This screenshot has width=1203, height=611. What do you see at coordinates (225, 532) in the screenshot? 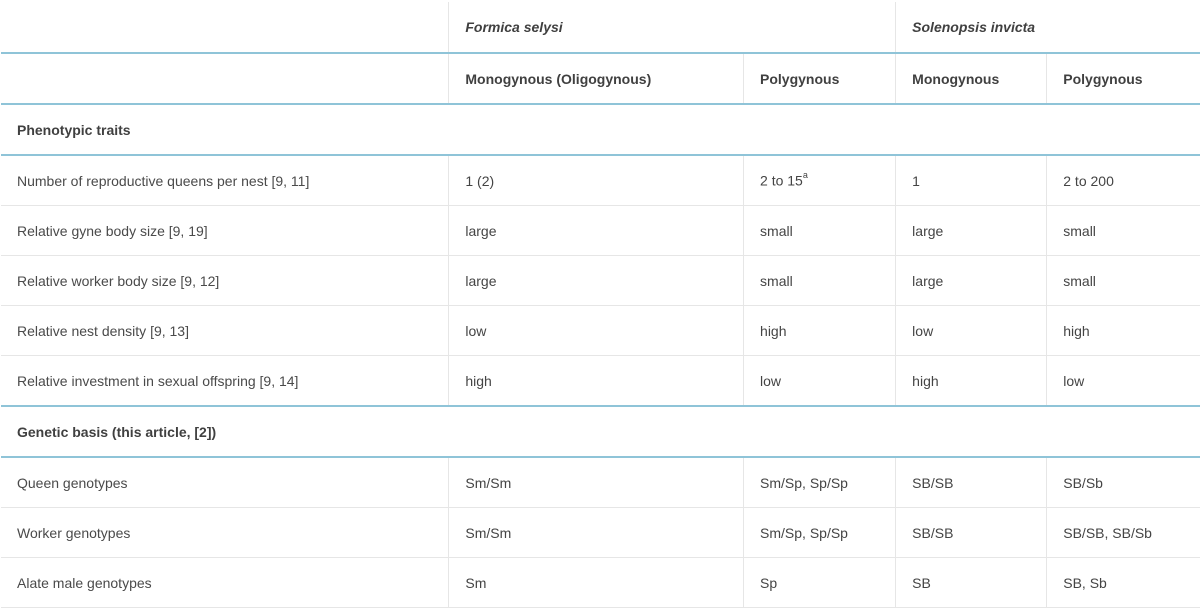
I see `row-label: Worker genotypes` at bounding box center [225, 532].